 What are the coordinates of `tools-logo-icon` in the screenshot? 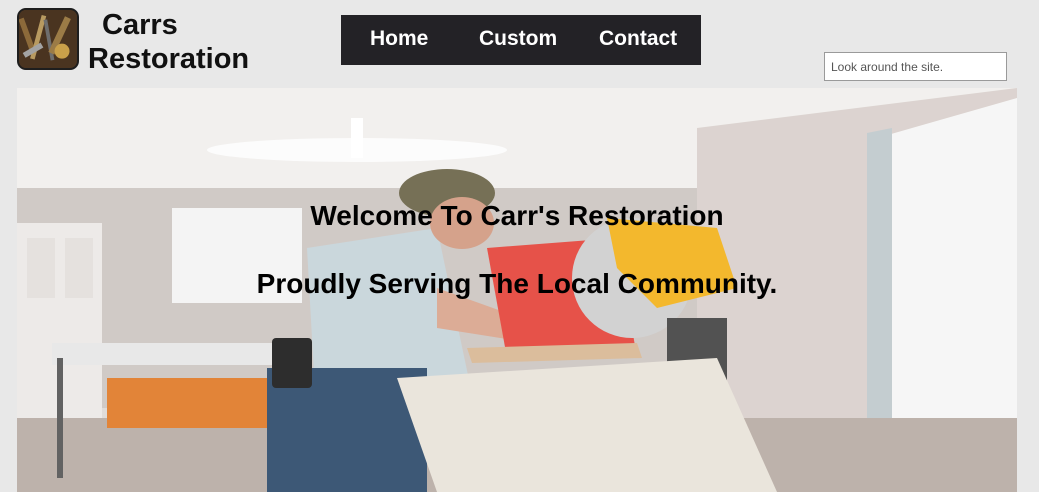 It's located at (48, 39).